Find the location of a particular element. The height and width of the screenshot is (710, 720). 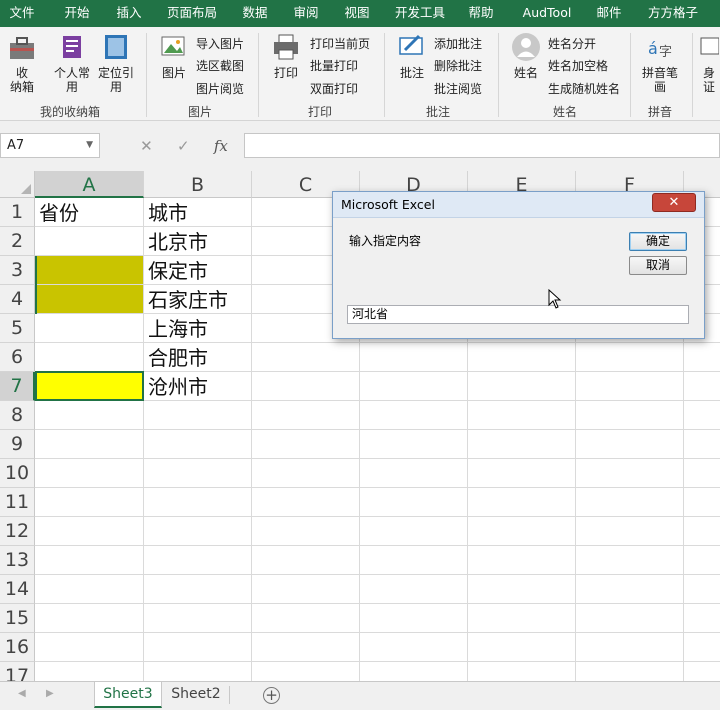

row-header: 6 is located at coordinates (17, 357).